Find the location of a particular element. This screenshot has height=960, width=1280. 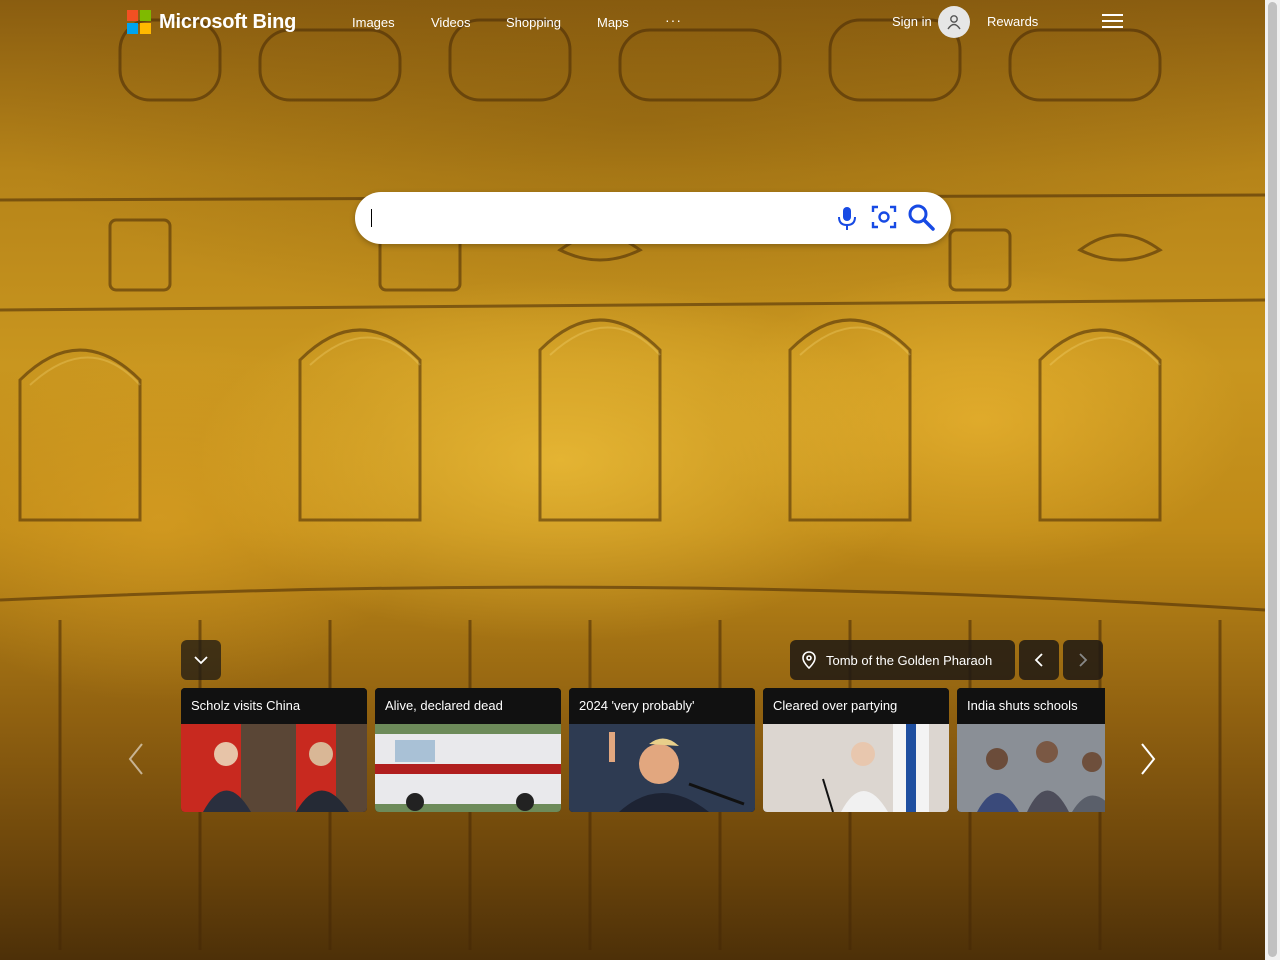

text-caret is located at coordinates (371, 218).